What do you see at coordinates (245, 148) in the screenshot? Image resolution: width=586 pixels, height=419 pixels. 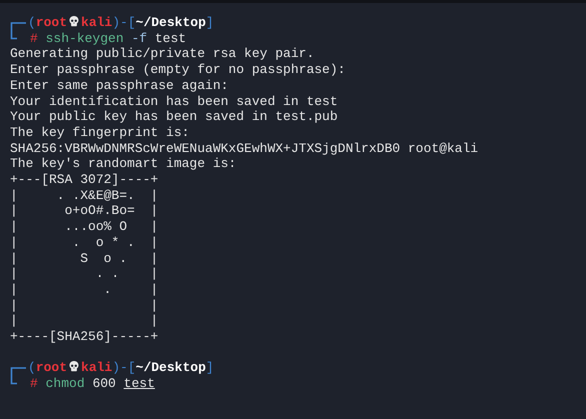 I see `output-line: SHA256:VBRWwDNMRScWreWENuaWKxGEwhWX+JTXSjgDNlrxDB0 root@kali` at bounding box center [245, 148].